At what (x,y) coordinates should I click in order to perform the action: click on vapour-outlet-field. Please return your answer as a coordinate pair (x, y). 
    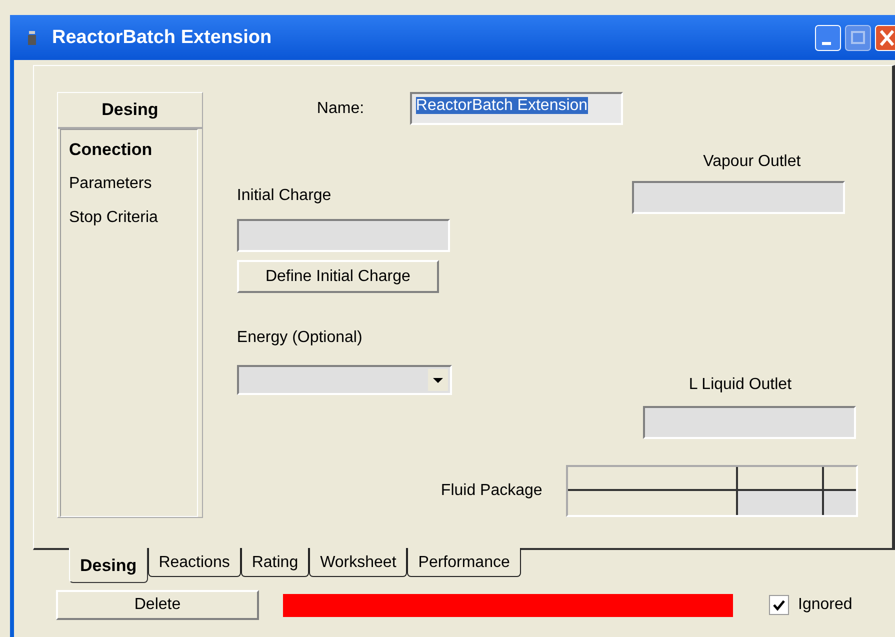
    Looking at the image, I should click on (738, 197).